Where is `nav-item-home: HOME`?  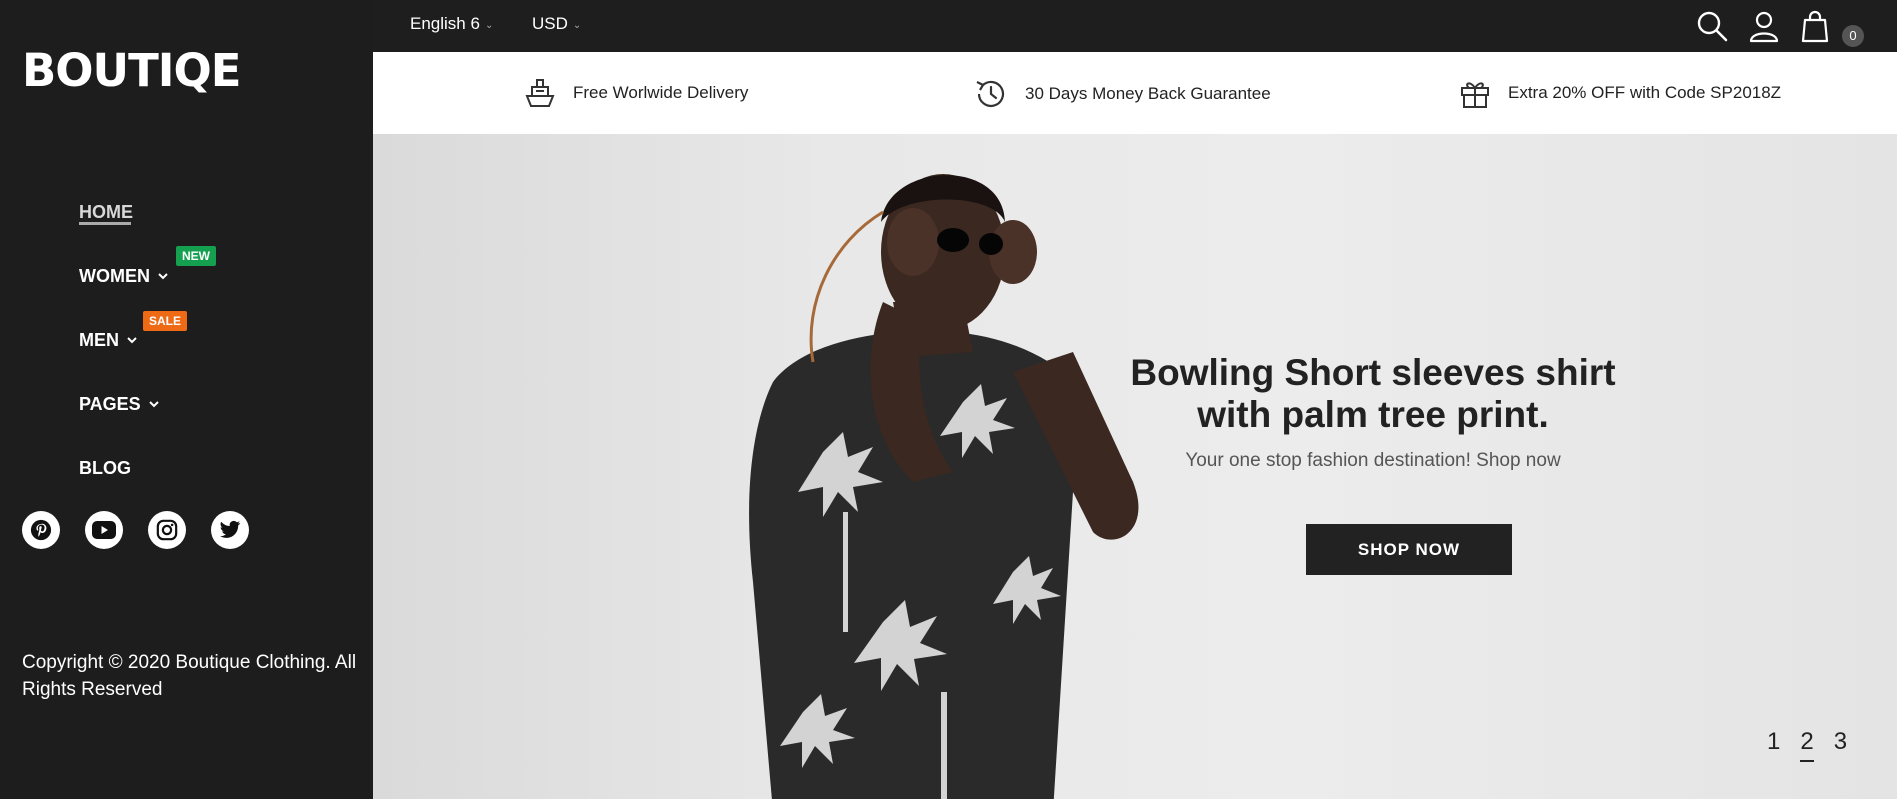 nav-item-home: HOME is located at coordinates (124, 212).